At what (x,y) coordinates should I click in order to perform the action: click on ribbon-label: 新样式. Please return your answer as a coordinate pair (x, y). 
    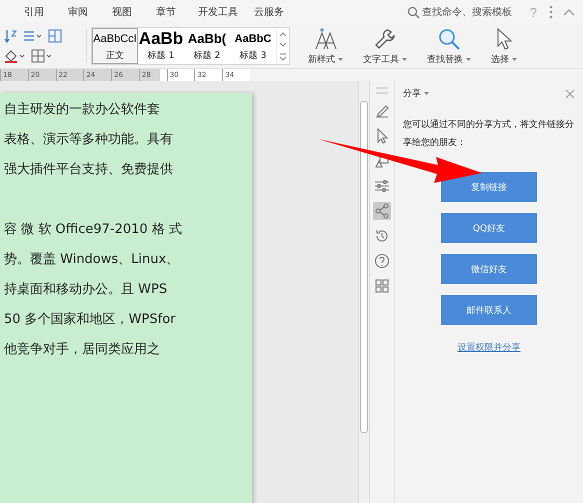
    Looking at the image, I should click on (321, 60).